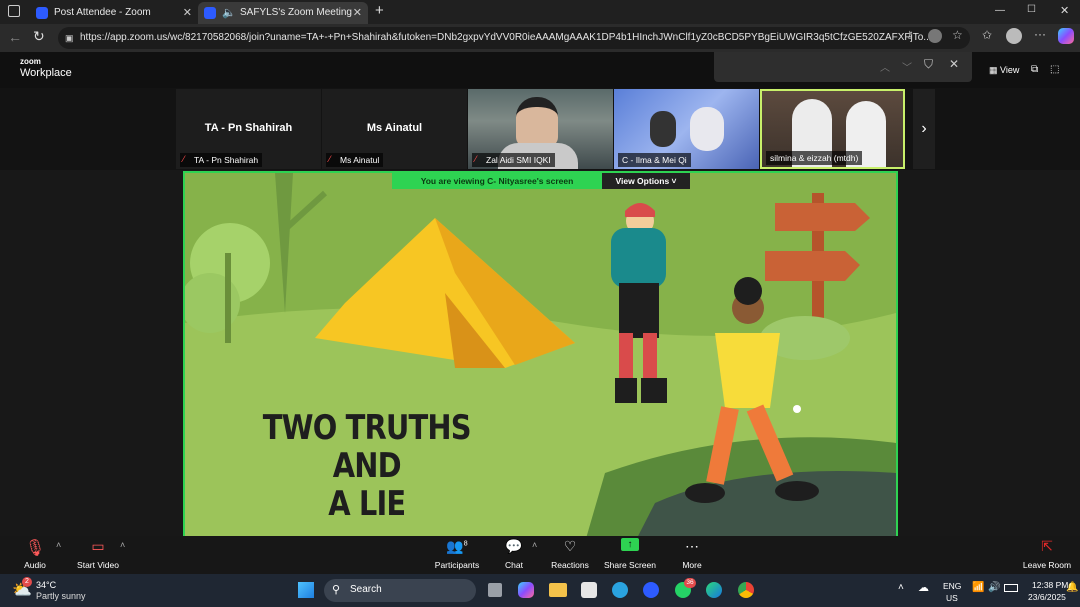  What do you see at coordinates (540, 70) in the screenshot?
I see `zoom-header: zoom Workplace ︿ ﹀ ⛉ ✕ ▦ View ⧉ ⬚` at bounding box center [540, 70].